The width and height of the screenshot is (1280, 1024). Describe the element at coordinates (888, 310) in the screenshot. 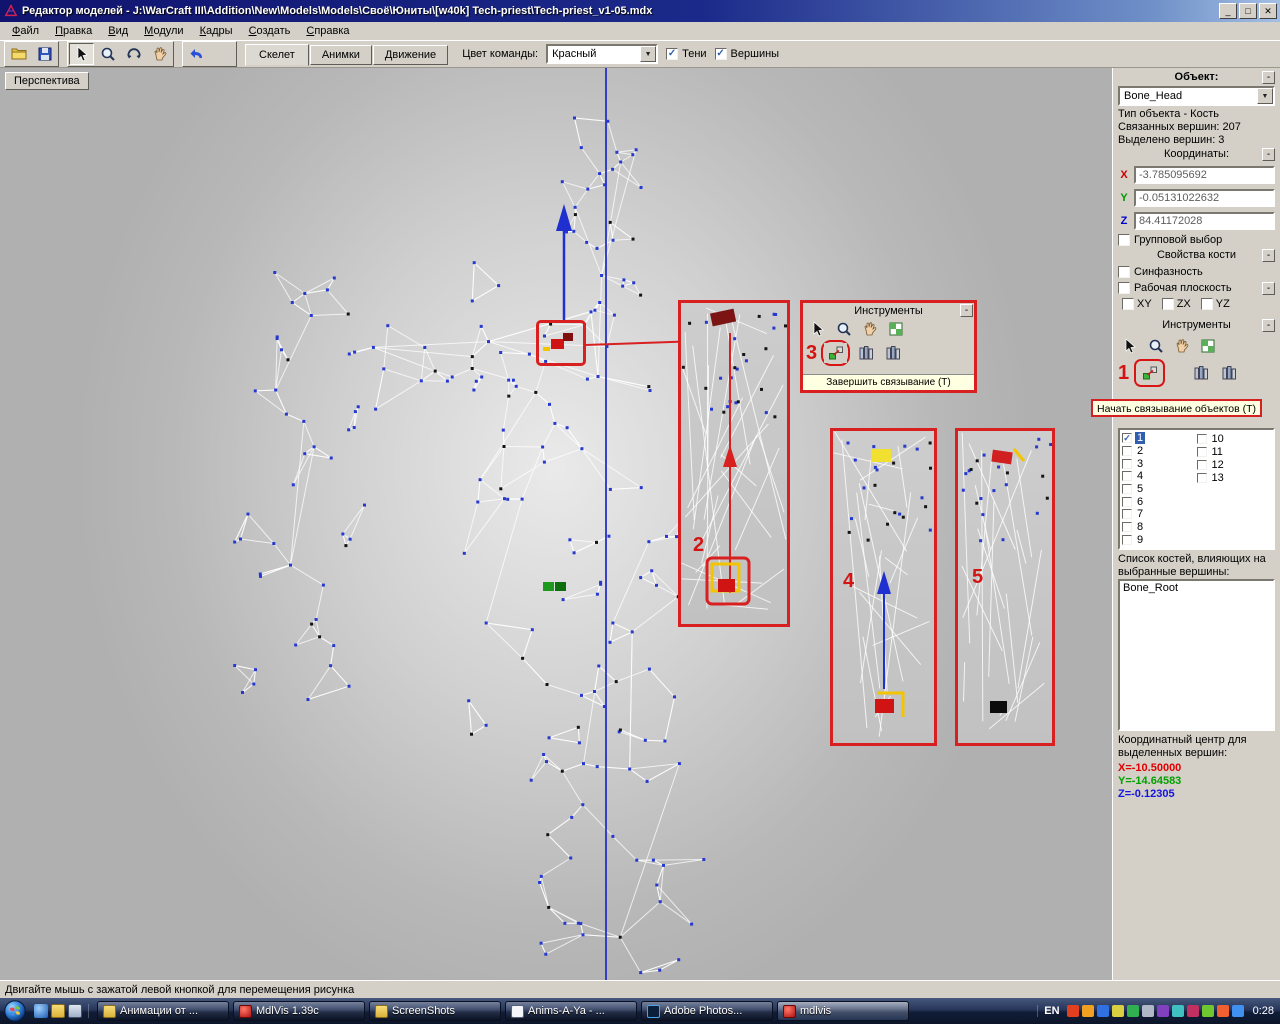

I see `inset-tools-header: Инструменты -` at that location.